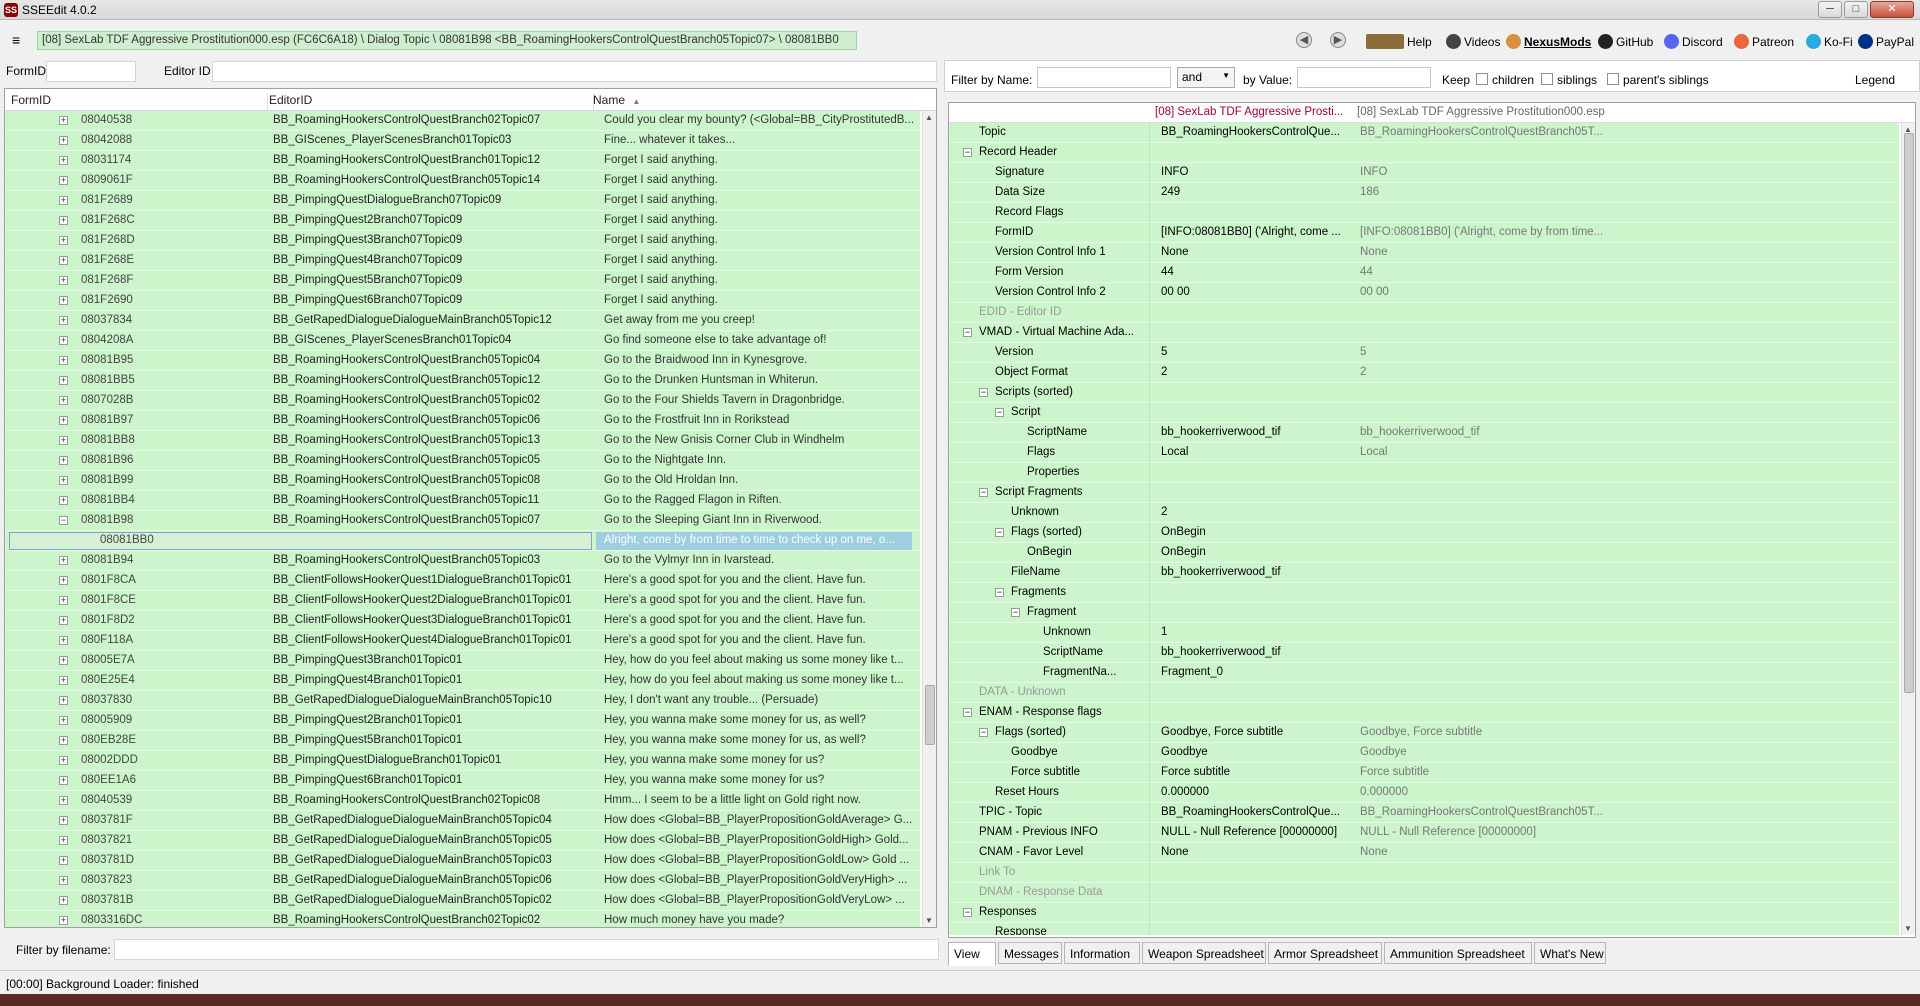 Image resolution: width=1920 pixels, height=1006 pixels. What do you see at coordinates (1485, 792) in the screenshot?
I see `field-value-plugin-2: 0.000000` at bounding box center [1485, 792].